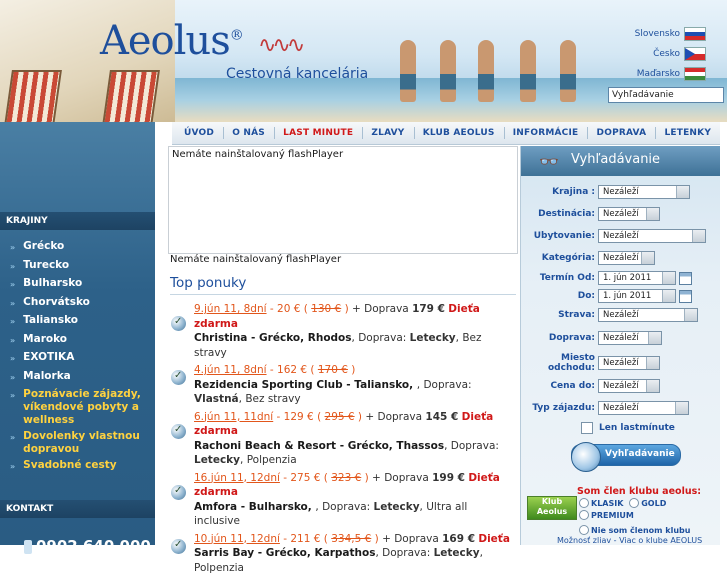 This screenshot has height=578, width=727. Describe the element at coordinates (284, 553) in the screenshot. I see `offer-hotel-name: Sarris Bay - Grécko, Karpathos` at that location.